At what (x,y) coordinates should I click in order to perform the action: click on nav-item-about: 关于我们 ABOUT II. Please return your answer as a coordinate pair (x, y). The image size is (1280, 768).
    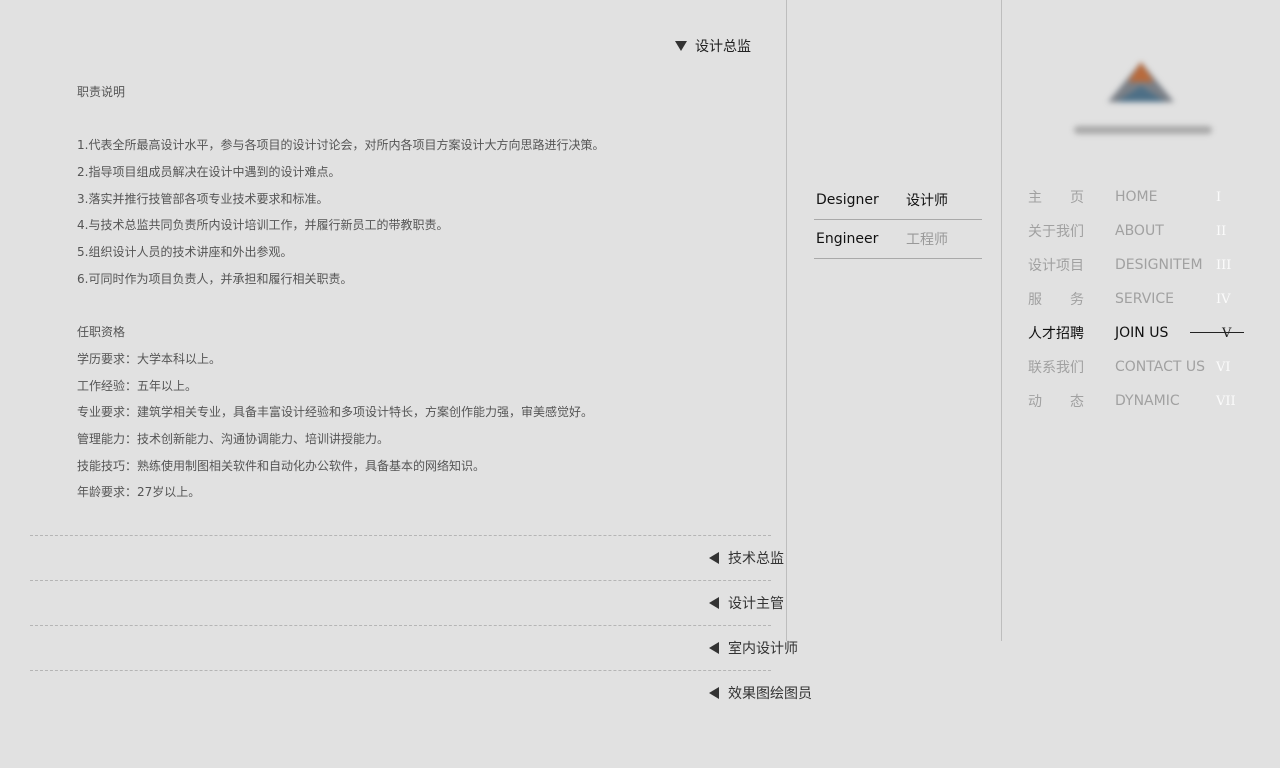
    Looking at the image, I should click on (1143, 231).